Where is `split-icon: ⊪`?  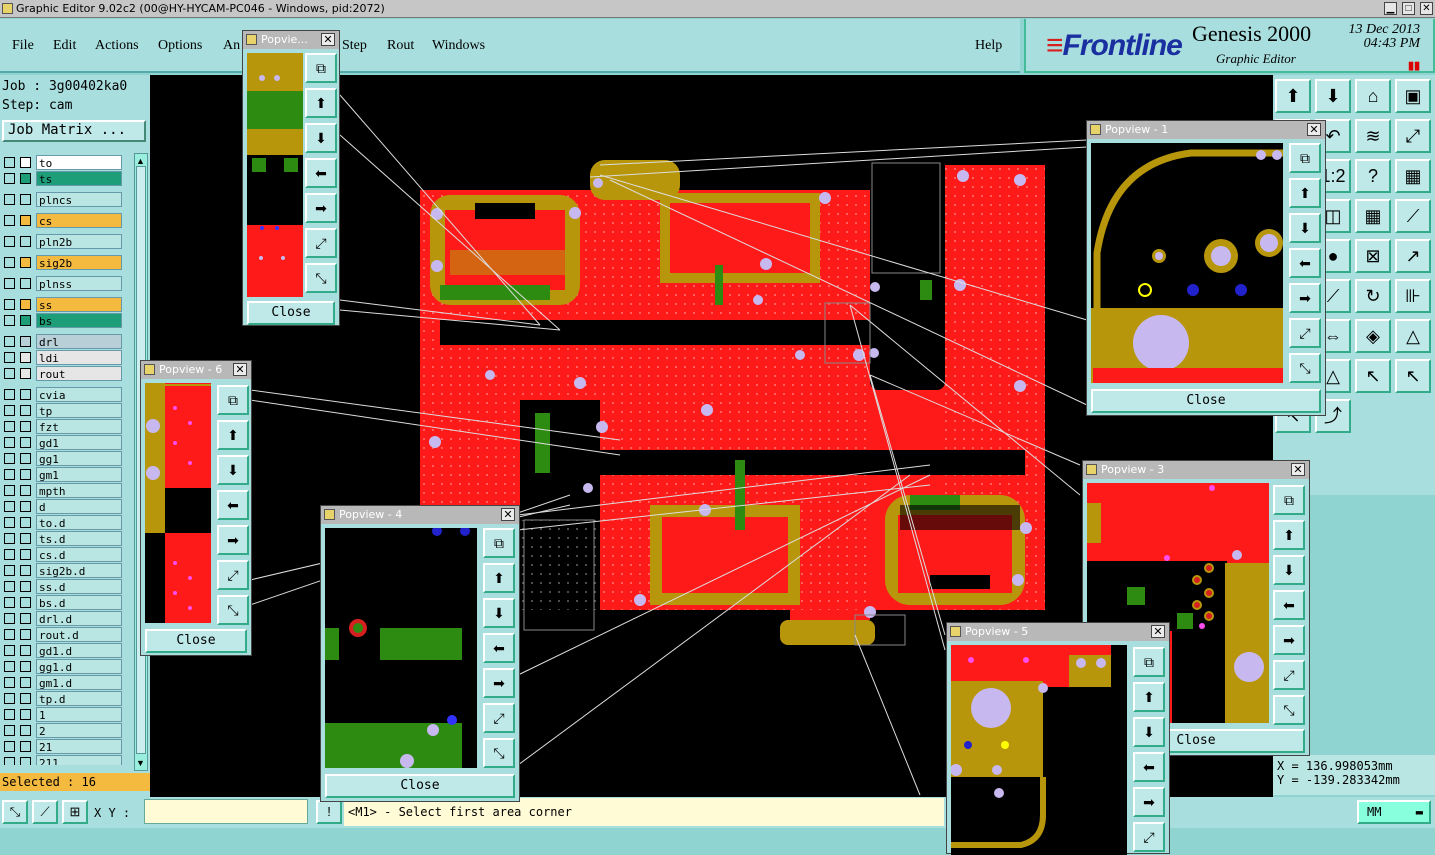 split-icon: ⊪ is located at coordinates (1413, 296).